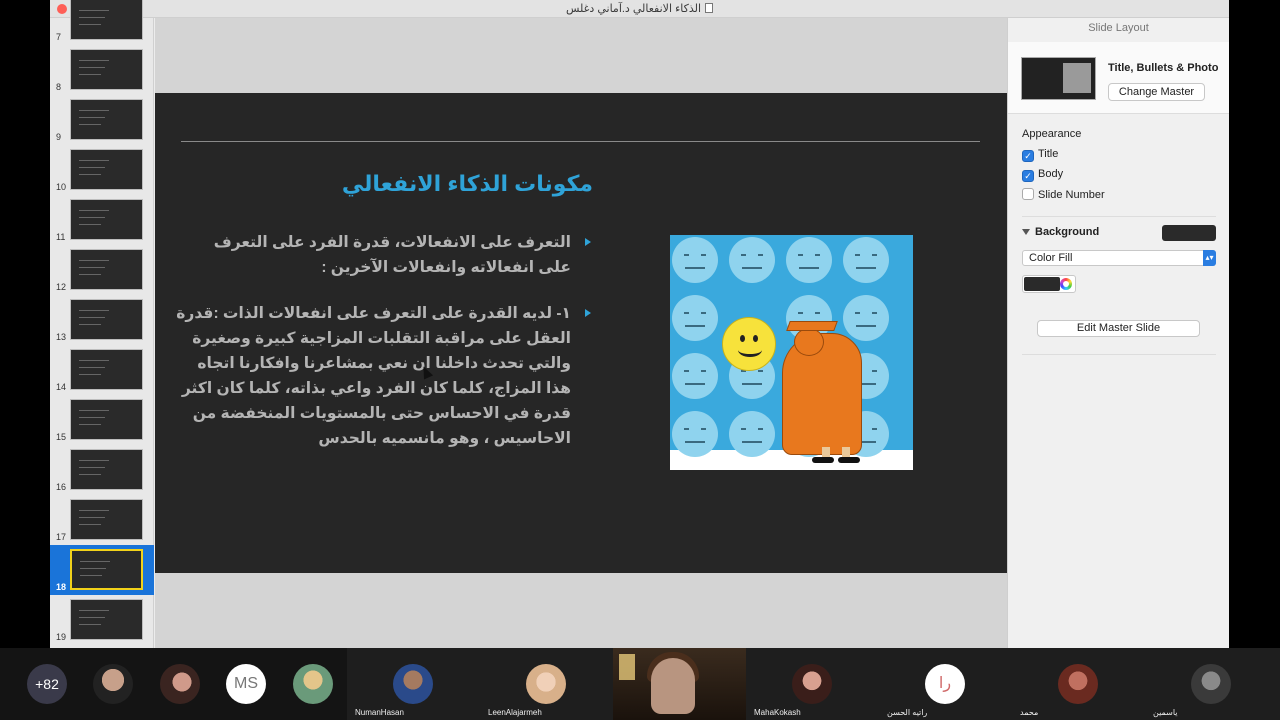  I want to click on more-participants-button: +82, so click(47, 684).